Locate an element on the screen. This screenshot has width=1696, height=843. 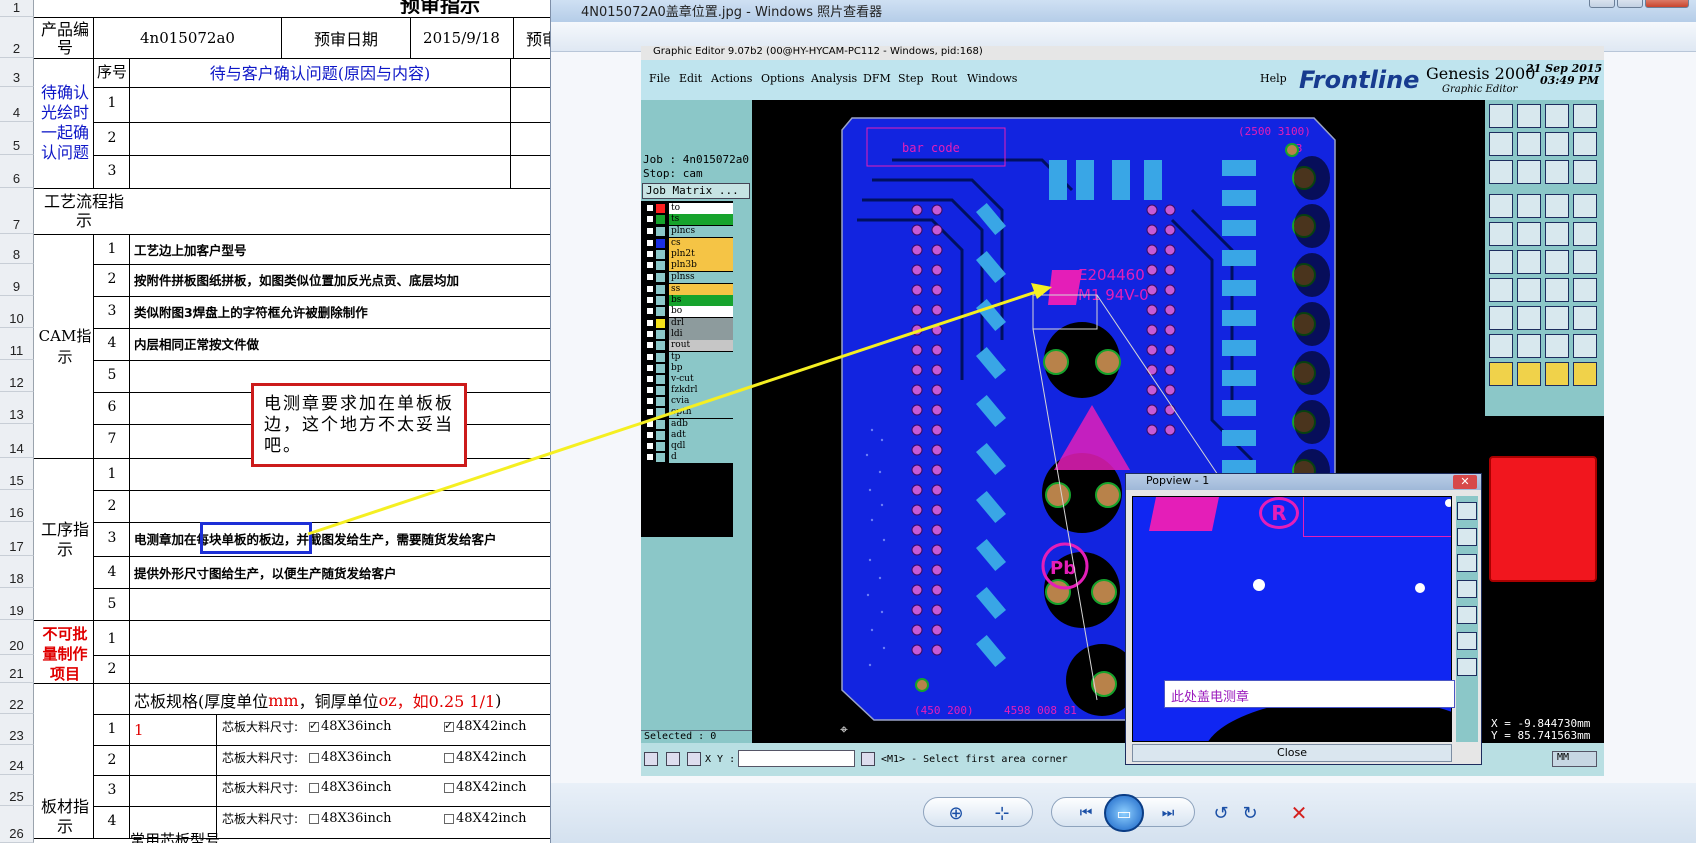
layer-row: plnss is located at coordinates (689, 277).